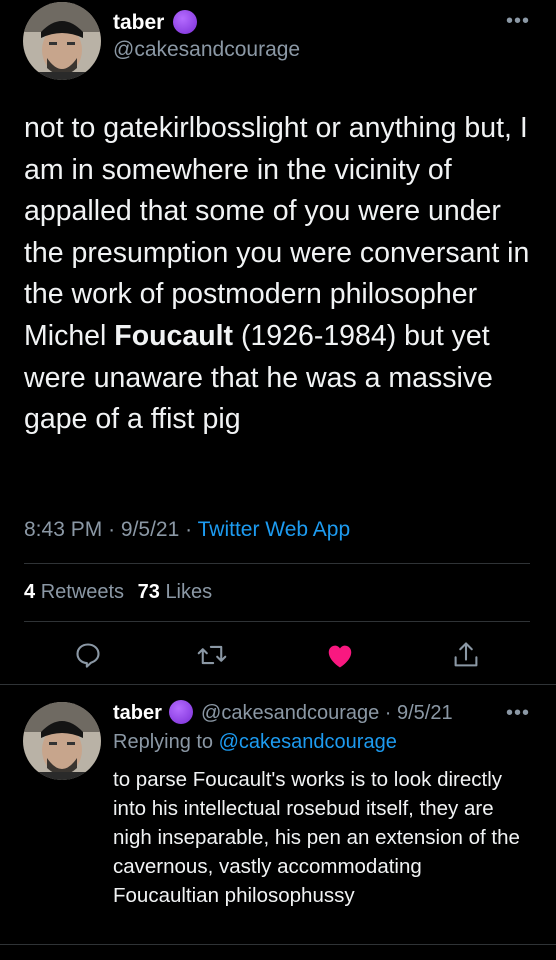  Describe the element at coordinates (327, 713) in the screenshot. I see `reply-handle-date: @cakesandcourage · 9/5/21` at that location.